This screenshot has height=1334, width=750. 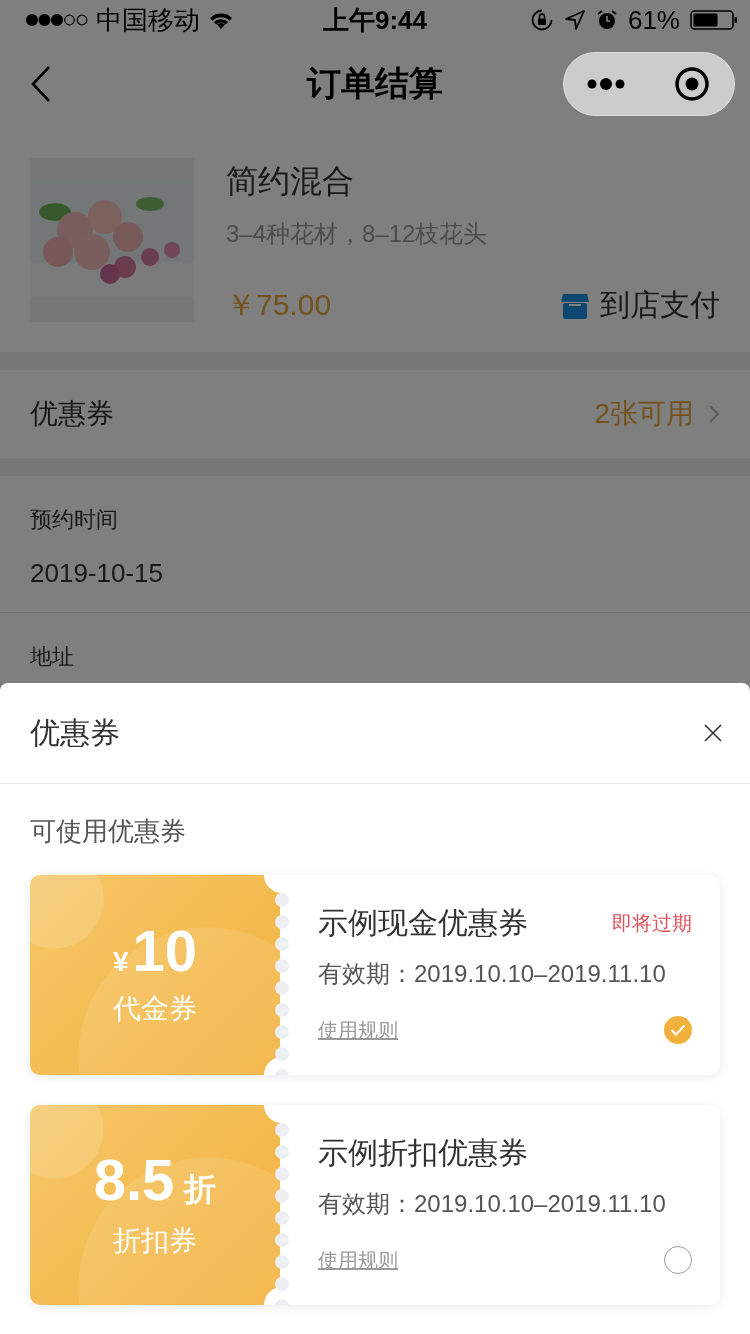 I want to click on coupon-type: 折扣券, so click(x=155, y=1240).